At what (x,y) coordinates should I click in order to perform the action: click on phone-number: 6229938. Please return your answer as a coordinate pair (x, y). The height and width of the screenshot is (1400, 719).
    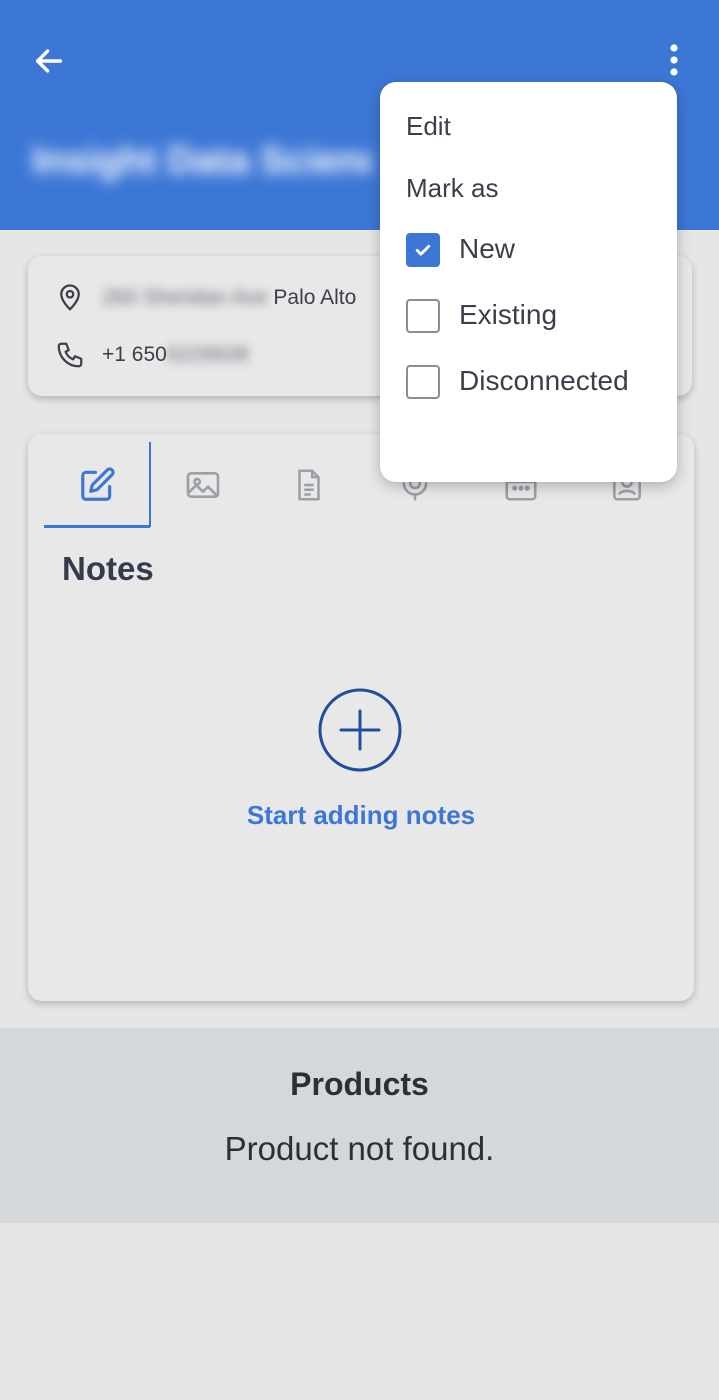
    Looking at the image, I should click on (207, 354).